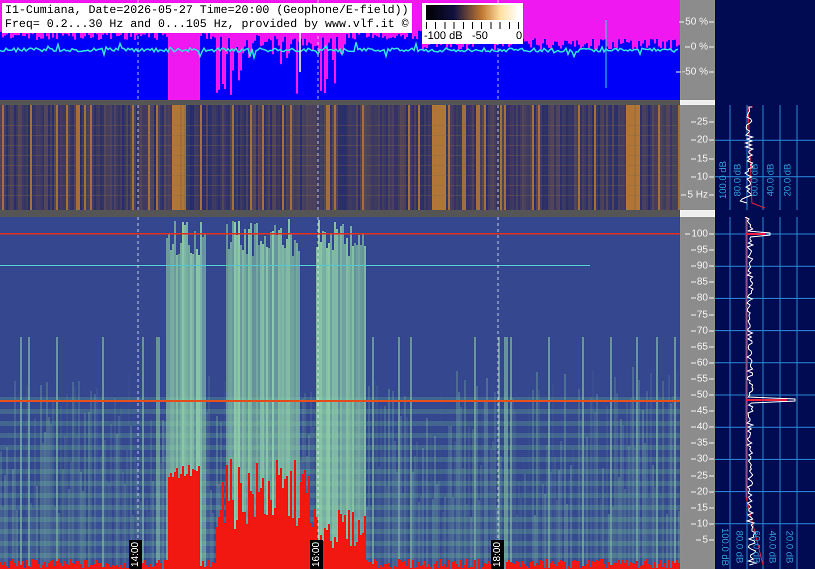  Describe the element at coordinates (480, 36) in the screenshot. I see `scale-label: -50` at that location.